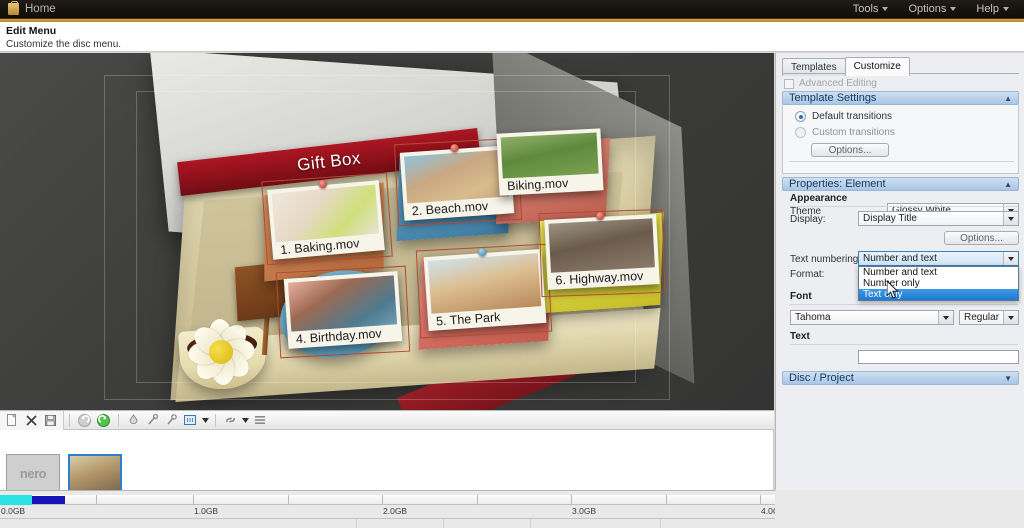 Image resolution: width=1024 pixels, height=528 pixels. Describe the element at coordinates (800, 116) in the screenshot. I see `default-transitions-radio` at that location.